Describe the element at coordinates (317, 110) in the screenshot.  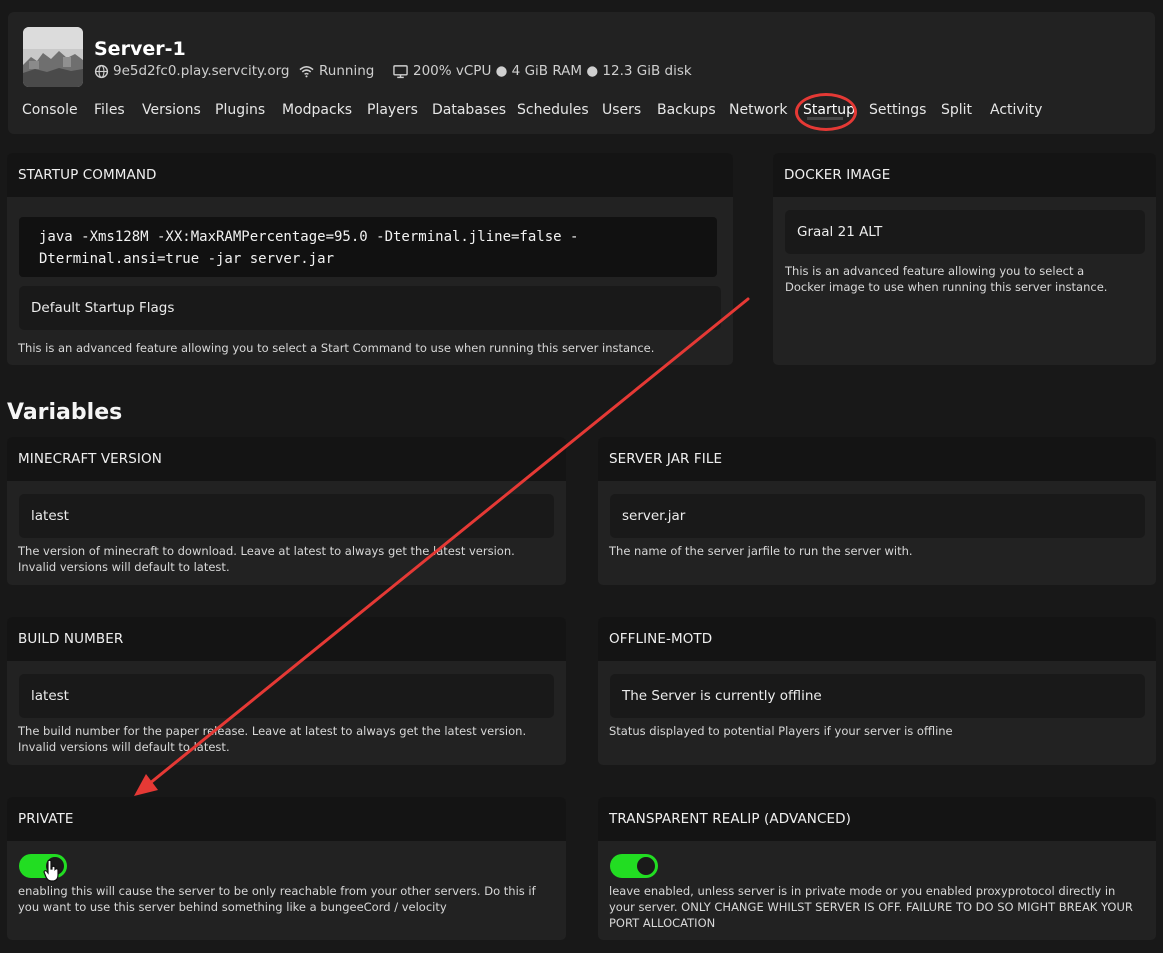
I see `tab-modpacks: Modpacks` at that location.